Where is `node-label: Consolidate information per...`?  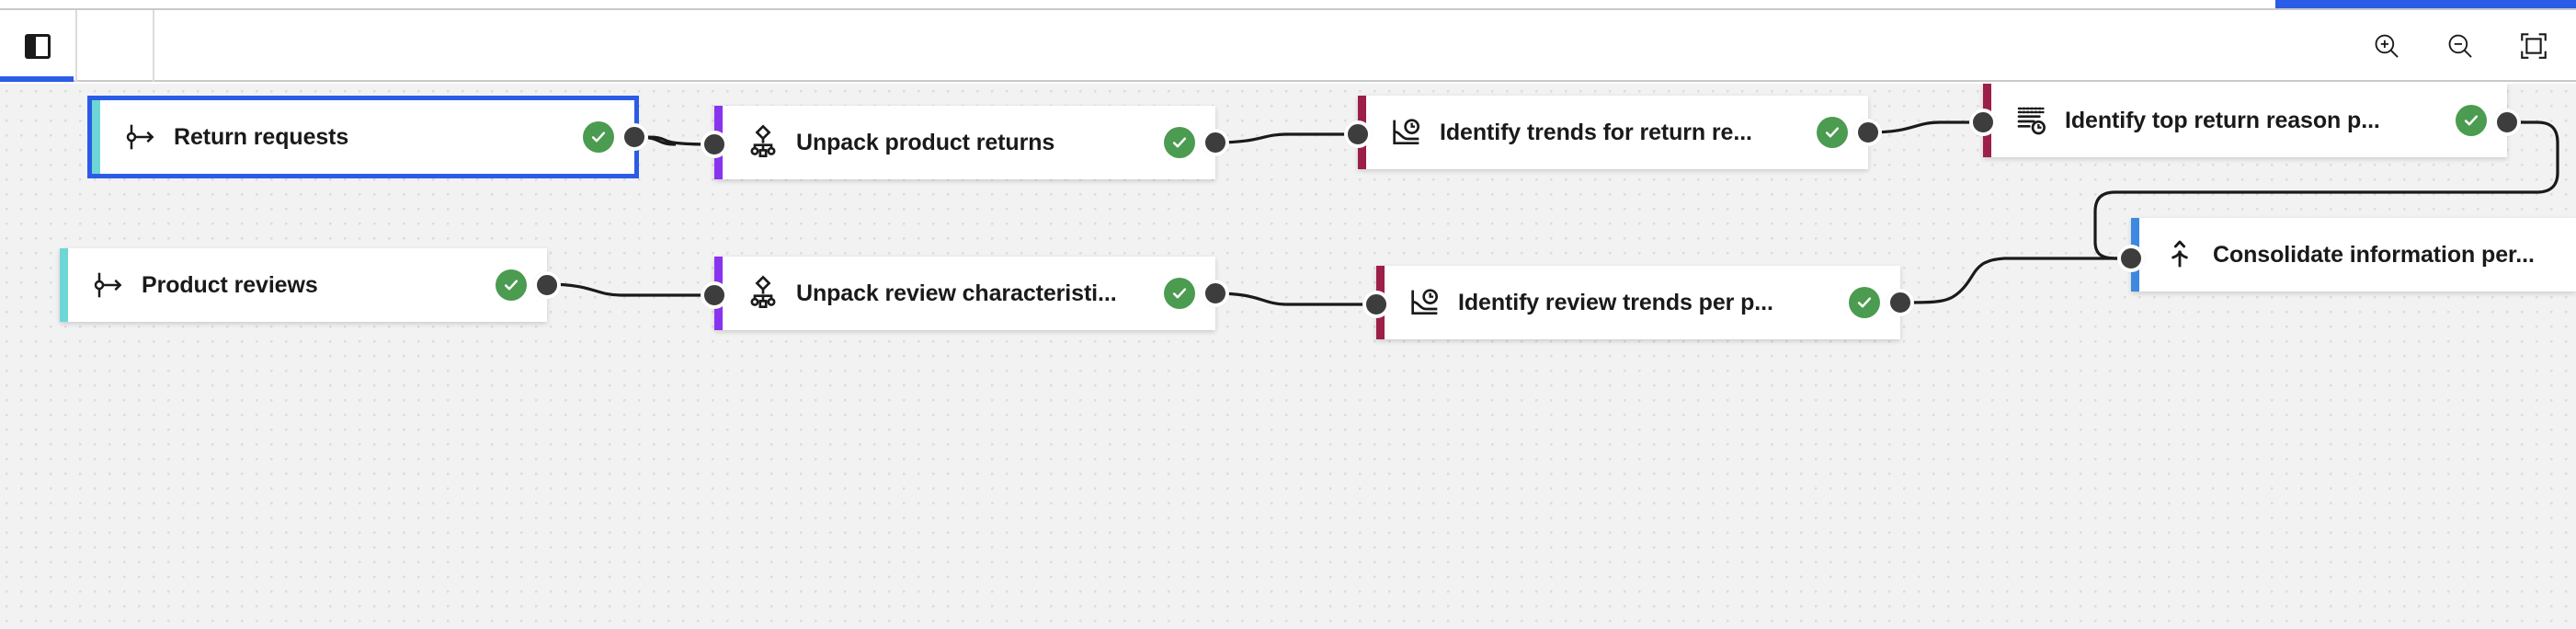 node-label: Consolidate information per... is located at coordinates (2374, 255).